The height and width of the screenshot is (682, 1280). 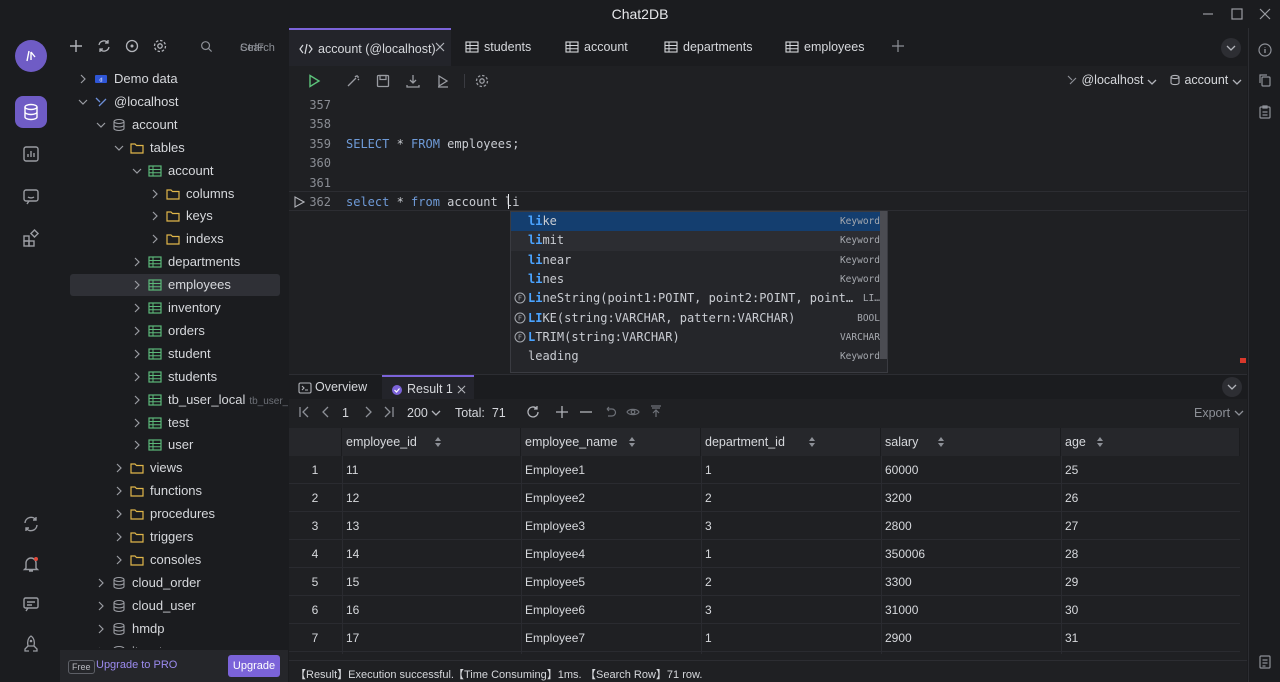 I want to click on editor-settings-button, so click(x=482, y=81).